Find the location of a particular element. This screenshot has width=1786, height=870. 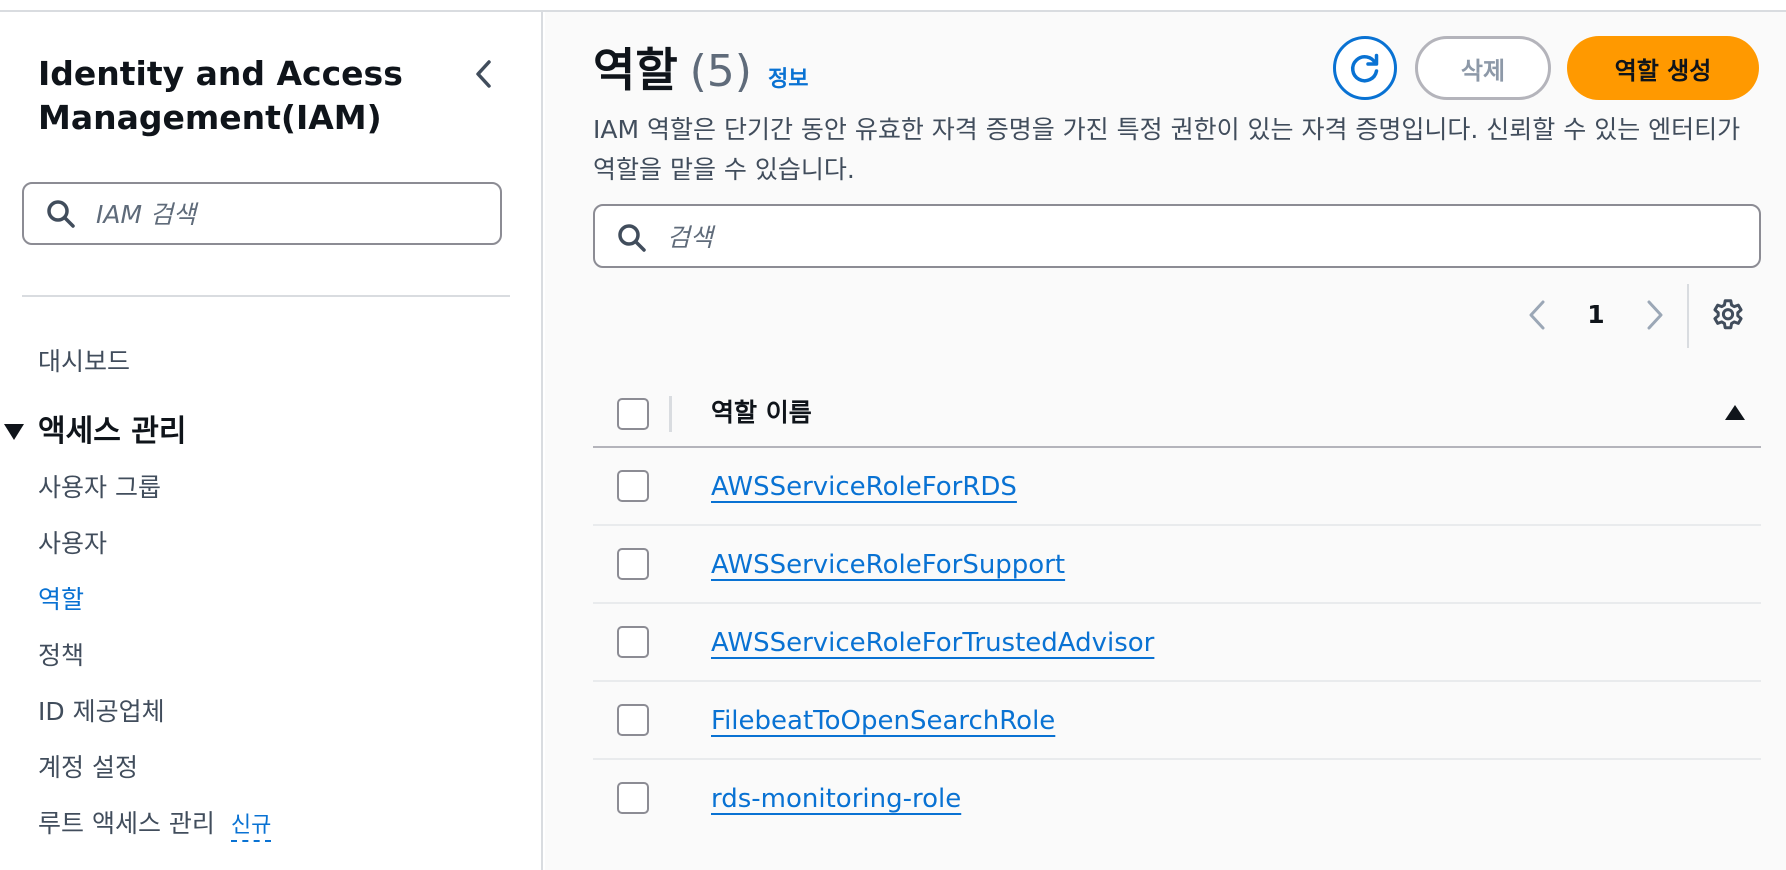

role-name-link: AWSServiceRoleForRDS is located at coordinates (864, 487).